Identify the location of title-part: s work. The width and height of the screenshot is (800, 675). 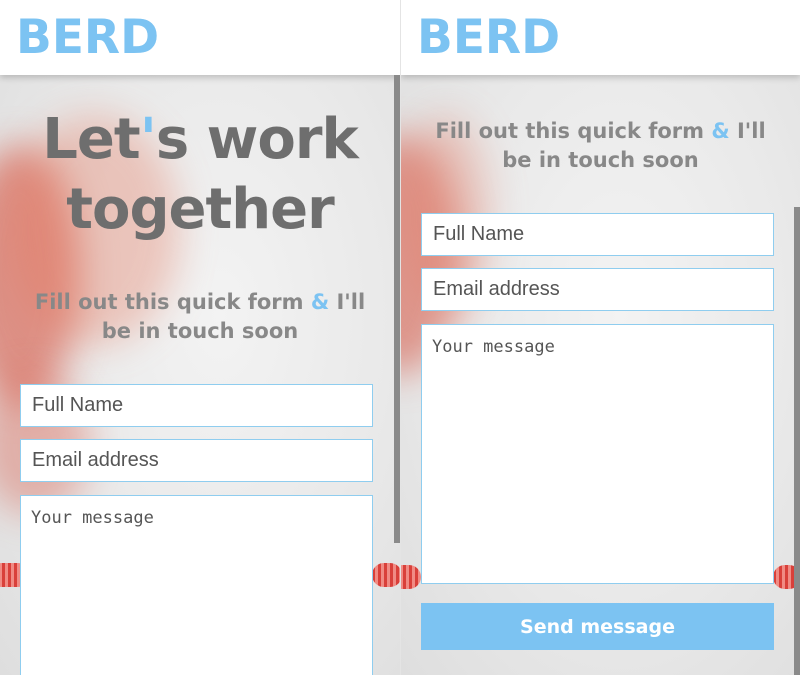
(257, 139).